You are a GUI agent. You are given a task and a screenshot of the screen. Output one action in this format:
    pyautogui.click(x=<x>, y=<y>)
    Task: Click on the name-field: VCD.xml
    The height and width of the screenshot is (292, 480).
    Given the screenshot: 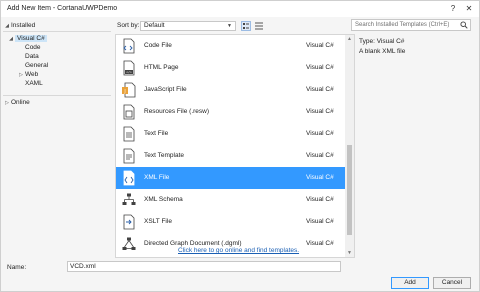 What is the action you would take?
    pyautogui.click(x=204, y=266)
    